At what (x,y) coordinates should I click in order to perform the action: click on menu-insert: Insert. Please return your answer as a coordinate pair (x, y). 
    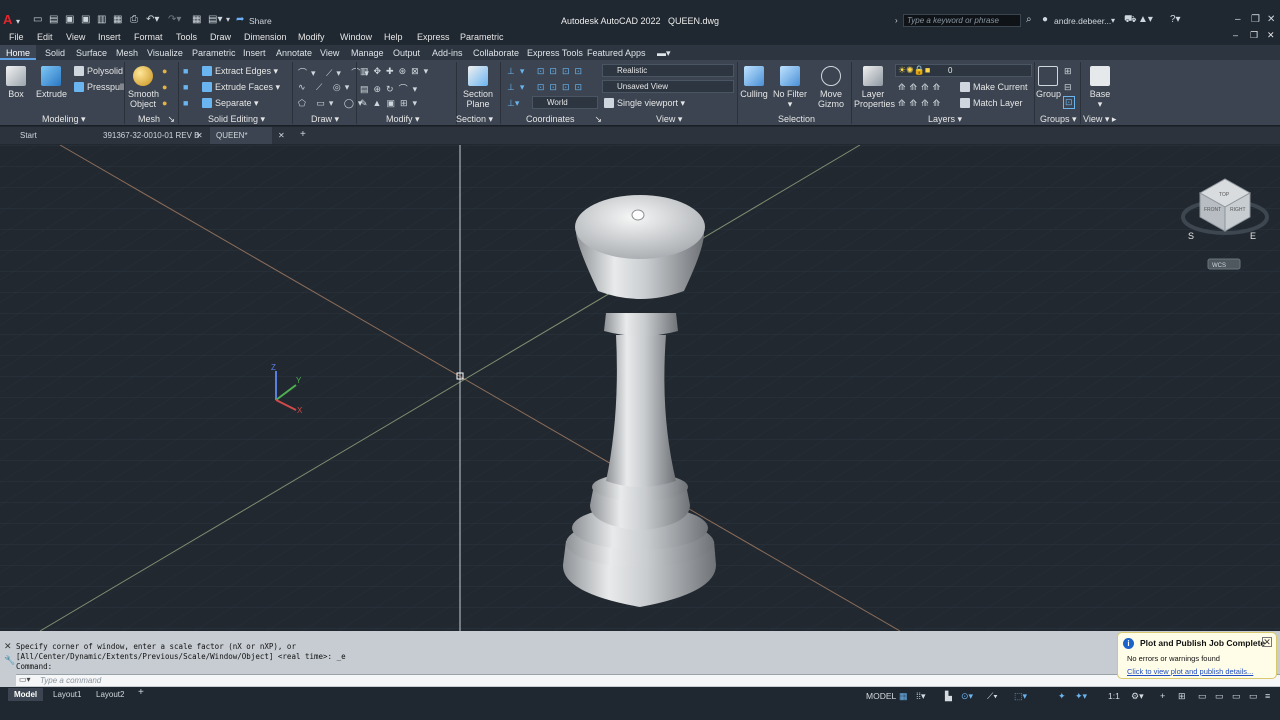
    Looking at the image, I should click on (109, 37).